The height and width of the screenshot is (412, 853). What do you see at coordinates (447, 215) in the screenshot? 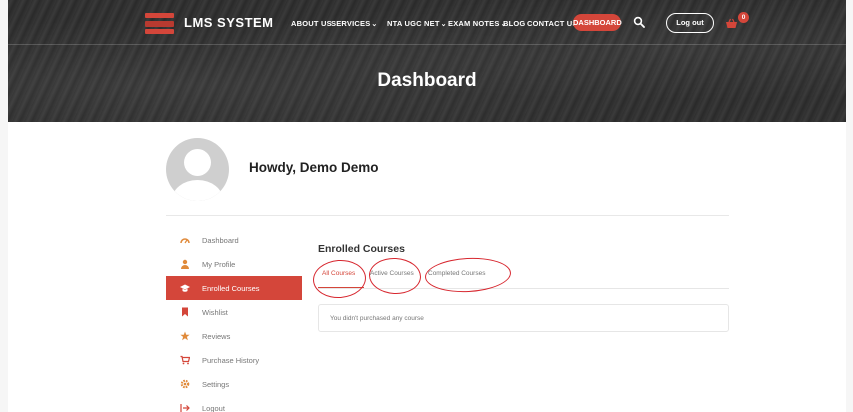
I see `profile-divider` at bounding box center [447, 215].